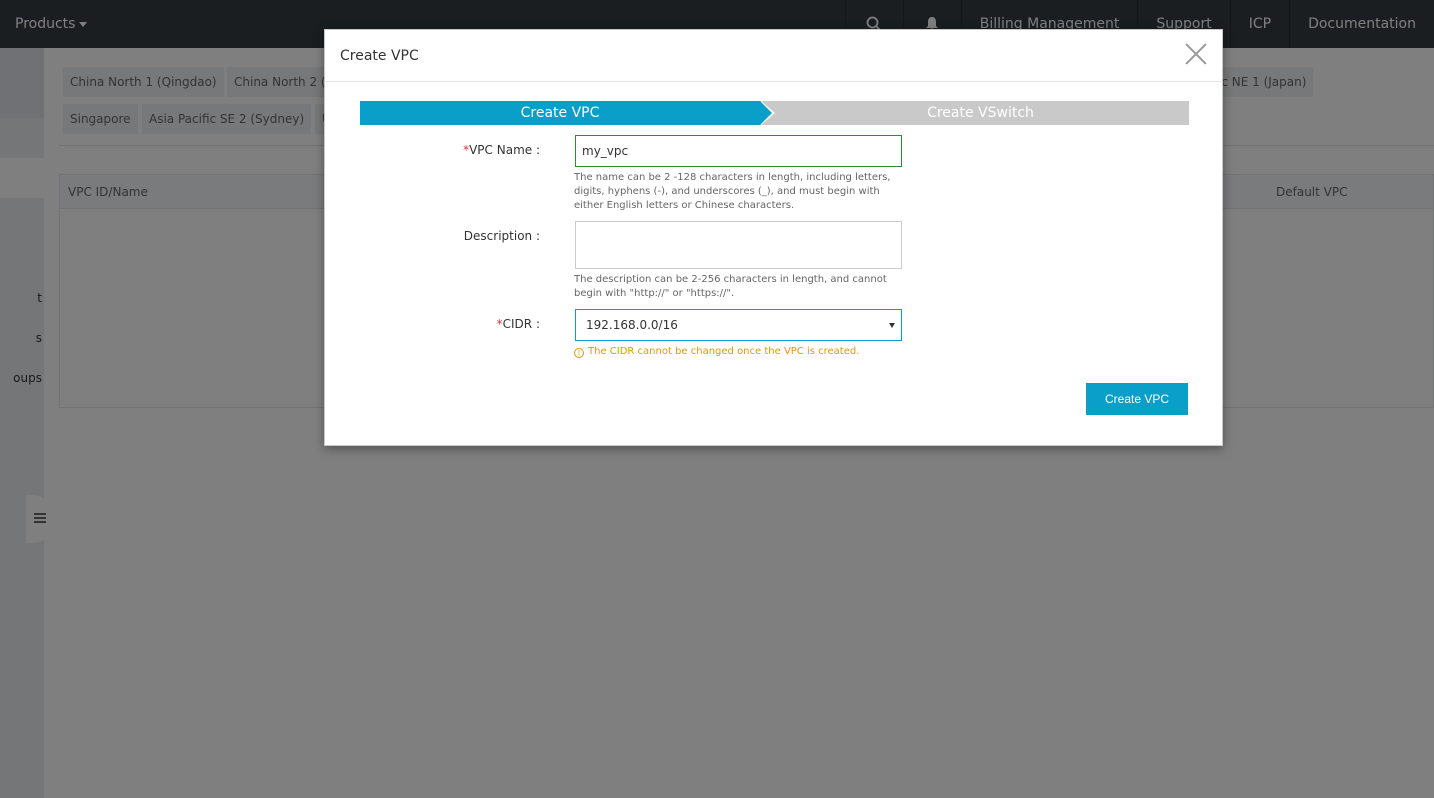 Image resolution: width=1434 pixels, height=798 pixels. What do you see at coordinates (579, 353) in the screenshot?
I see `warning-icon: !` at bounding box center [579, 353].